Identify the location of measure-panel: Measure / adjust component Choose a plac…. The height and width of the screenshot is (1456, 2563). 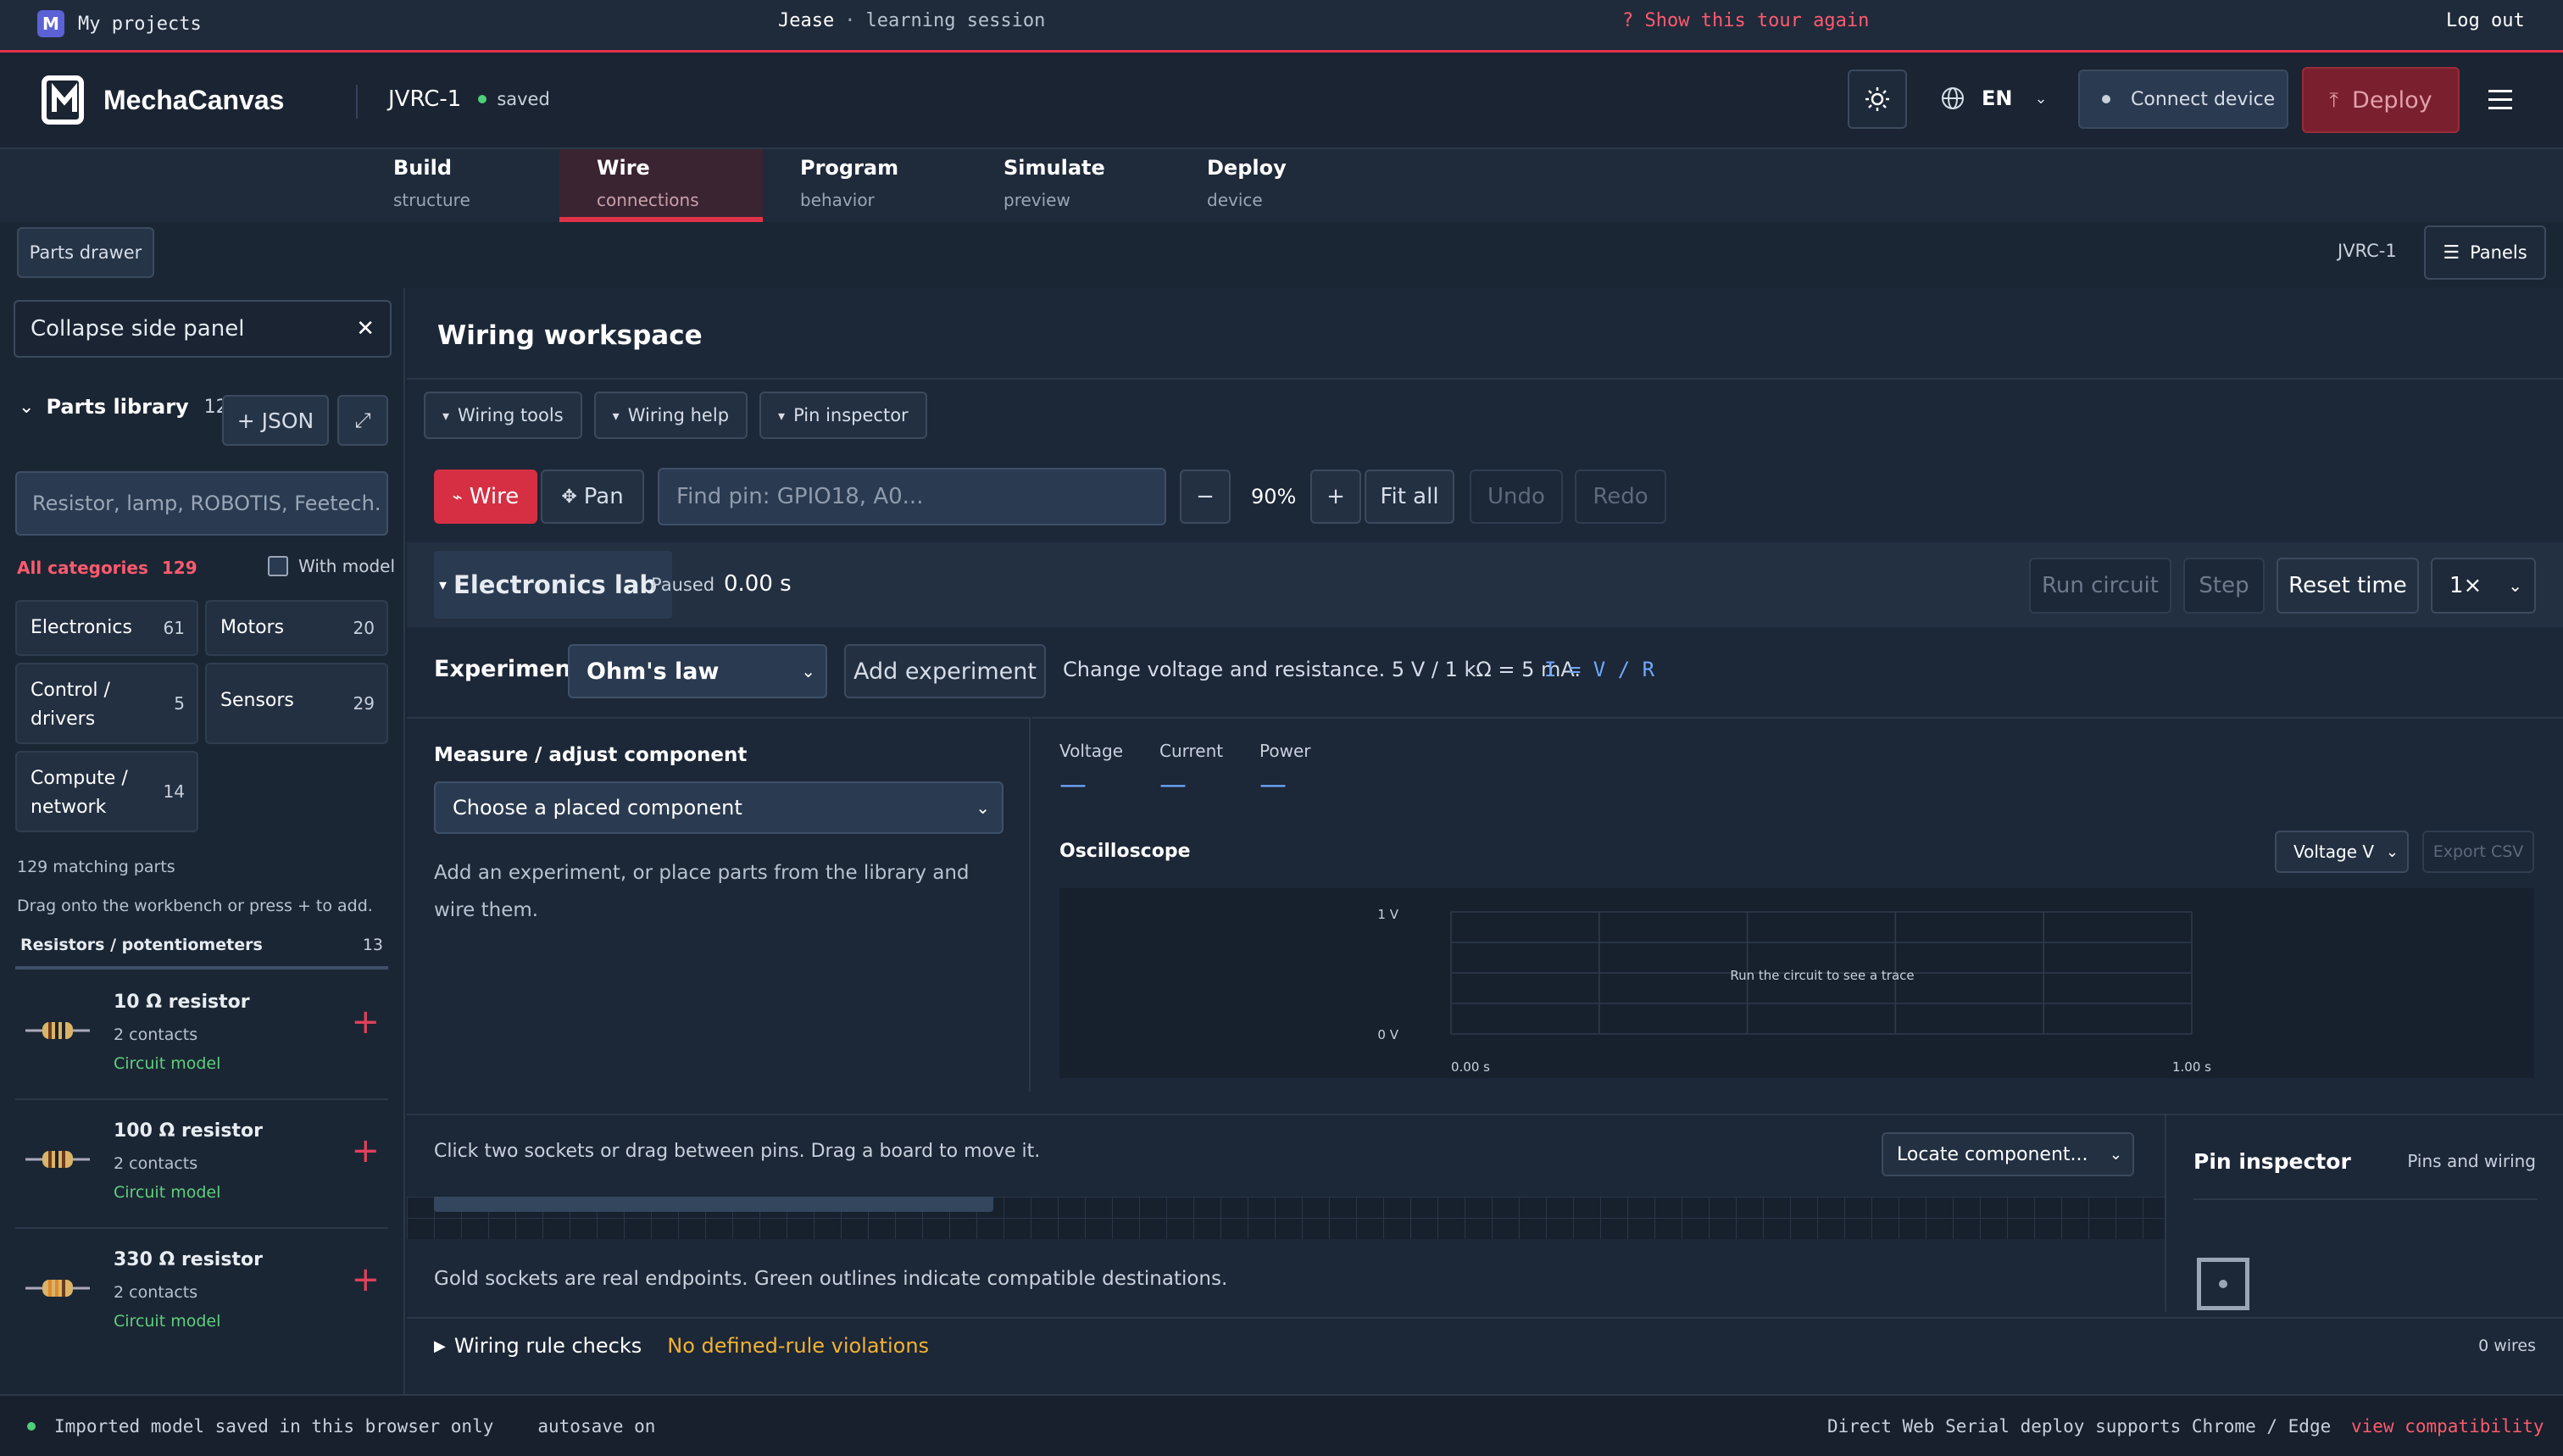
(719, 905).